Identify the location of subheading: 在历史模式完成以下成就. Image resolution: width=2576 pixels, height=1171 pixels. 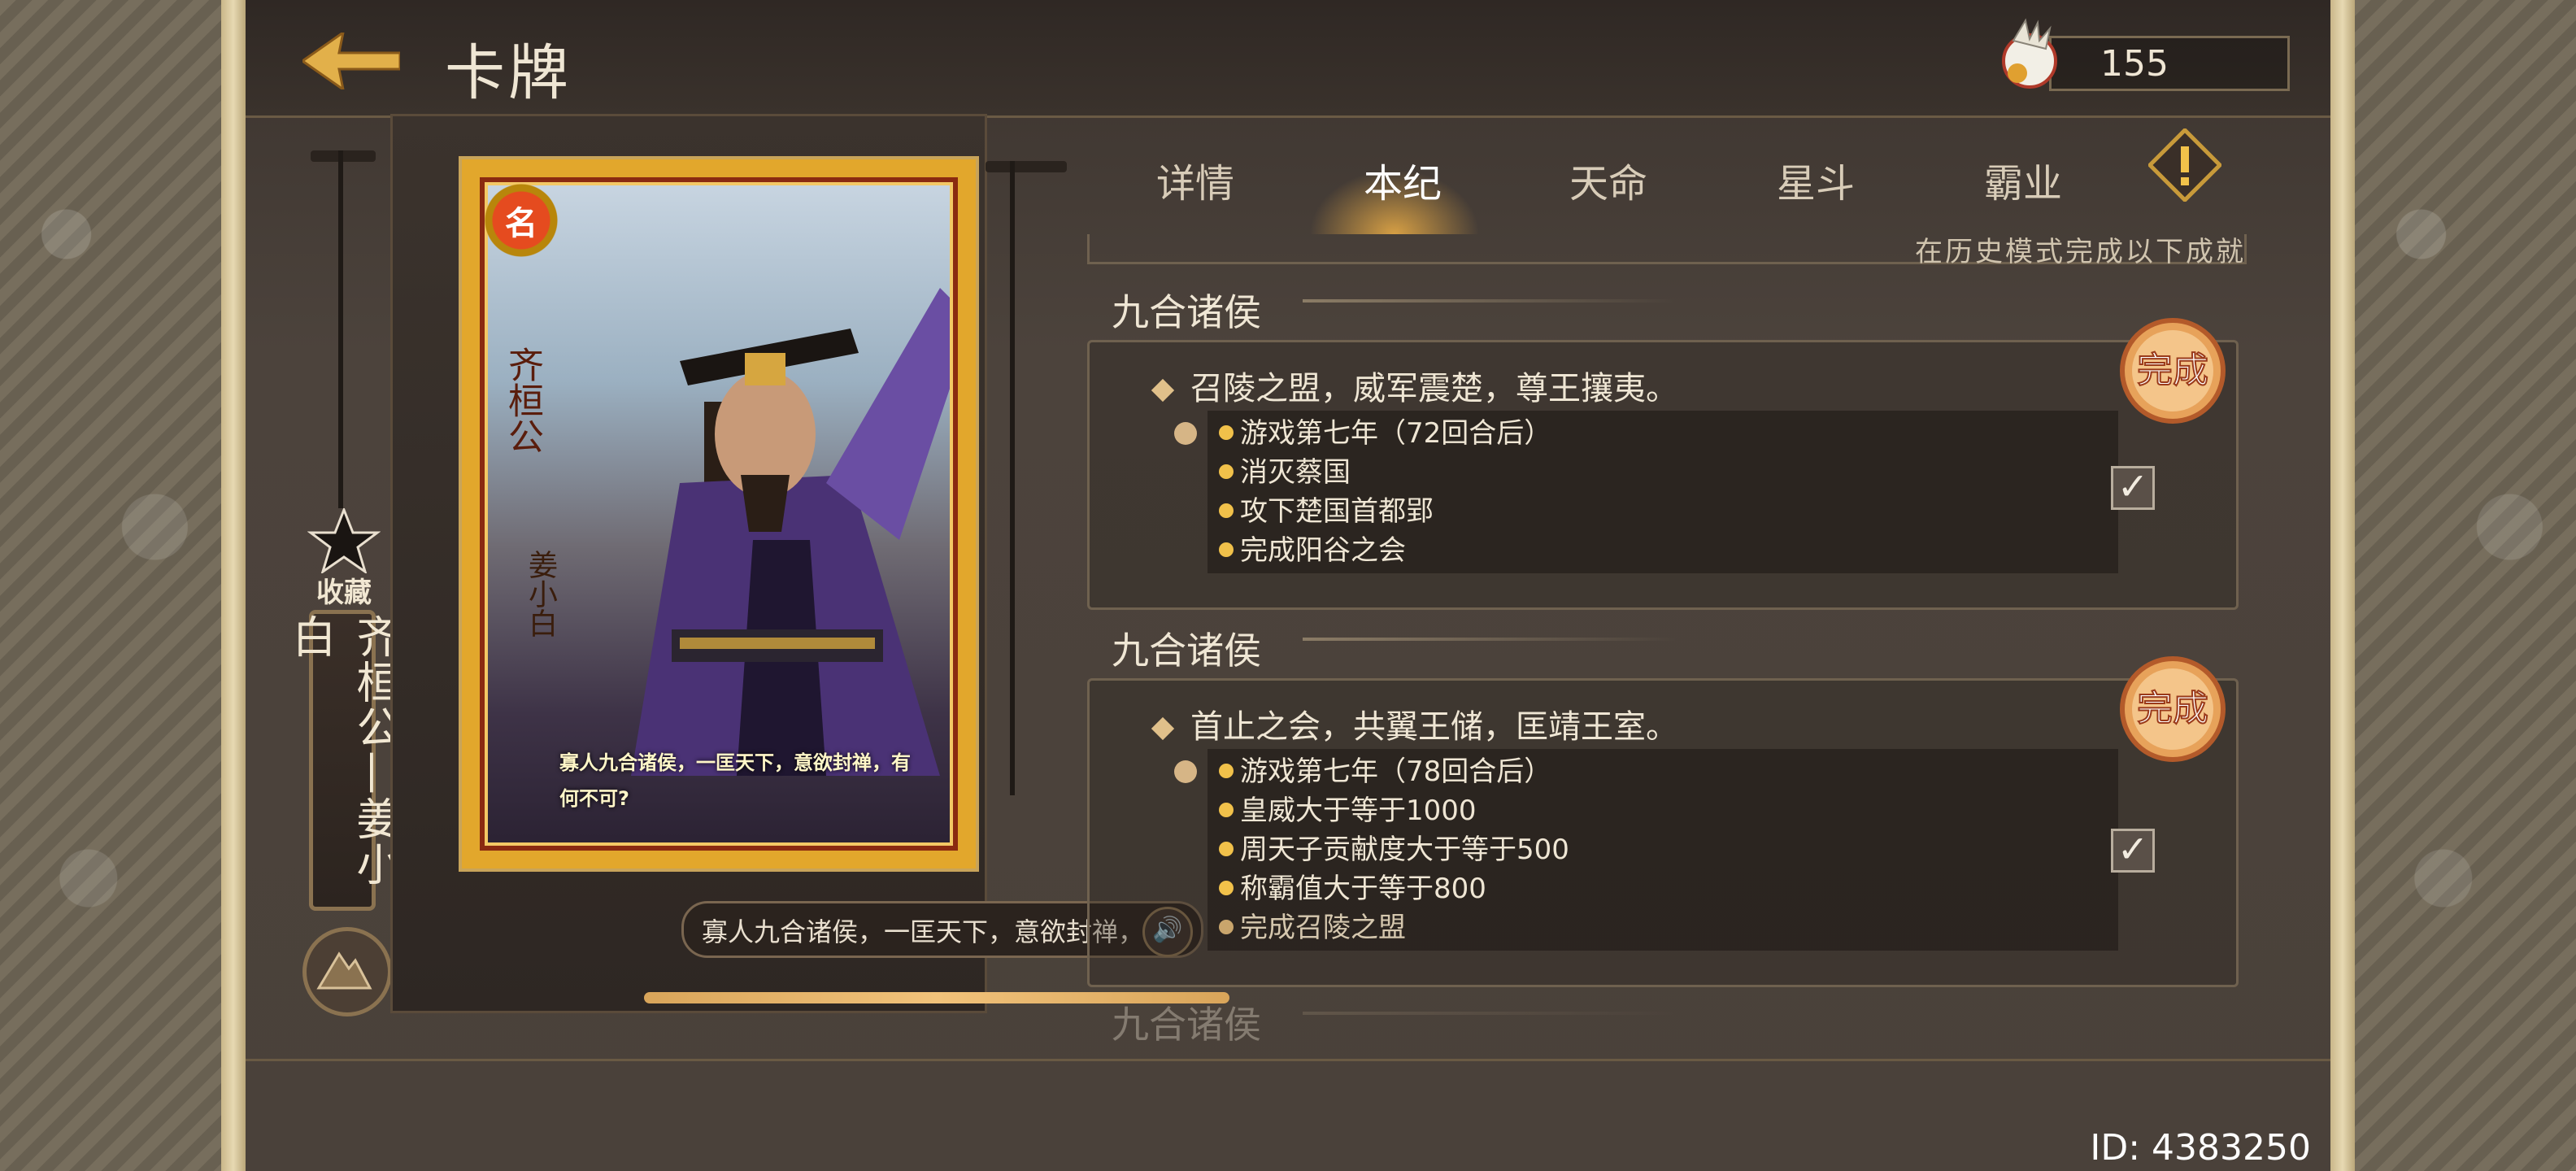
(2080, 252).